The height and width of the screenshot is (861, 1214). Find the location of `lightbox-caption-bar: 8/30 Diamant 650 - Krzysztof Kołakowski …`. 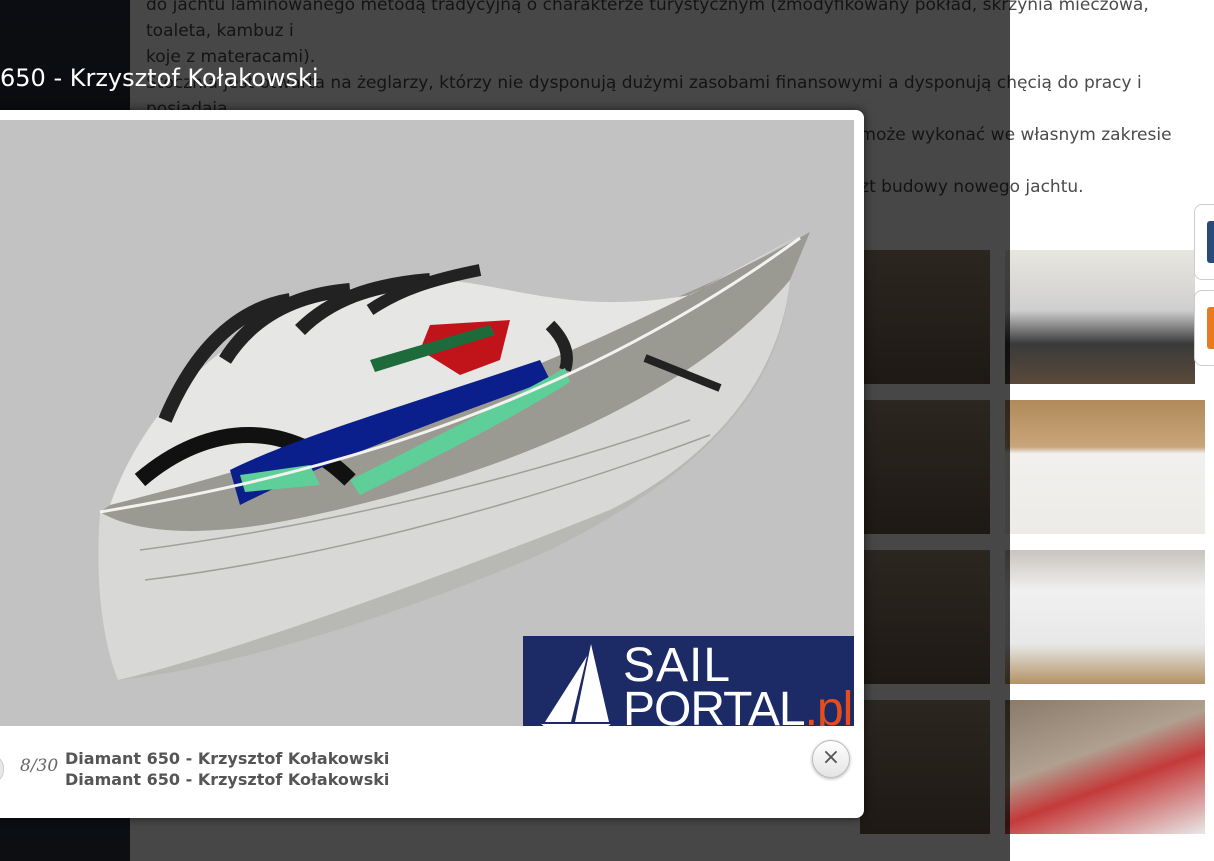

lightbox-caption-bar: 8/30 Diamant 650 - Krzysztof Kołakowski … is located at coordinates (432, 774).